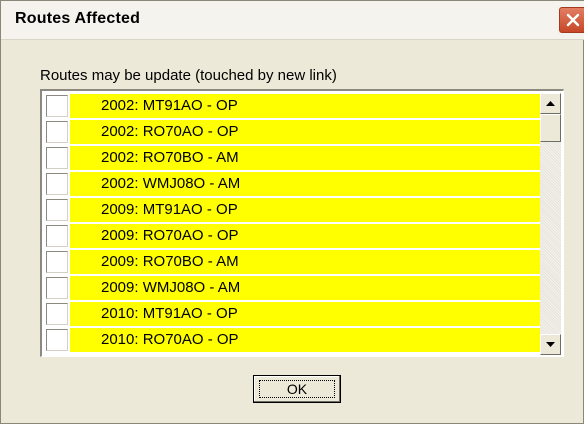 This screenshot has width=584, height=424. I want to click on list-item: 2009: RO70BO - AM, so click(292, 262).